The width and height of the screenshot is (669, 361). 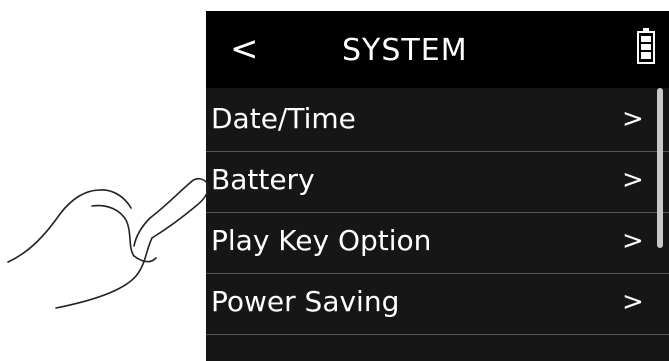 What do you see at coordinates (437, 304) in the screenshot?
I see `menu-item-power-saving: Power Saving >` at bounding box center [437, 304].